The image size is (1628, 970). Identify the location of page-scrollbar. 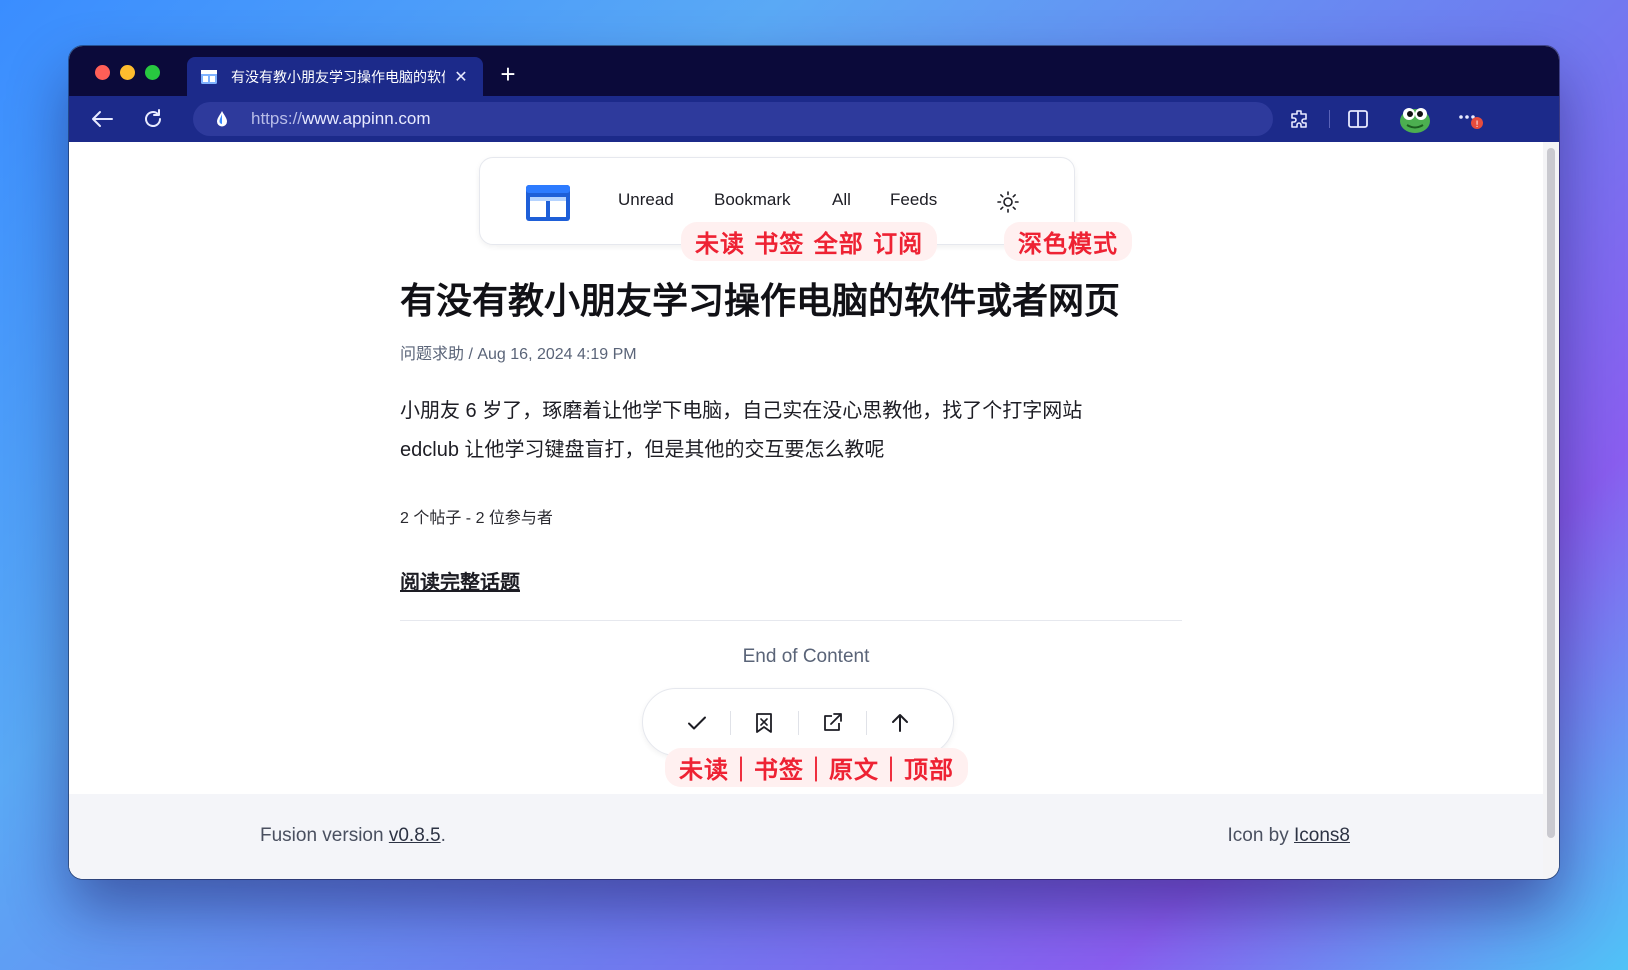
(1551, 510).